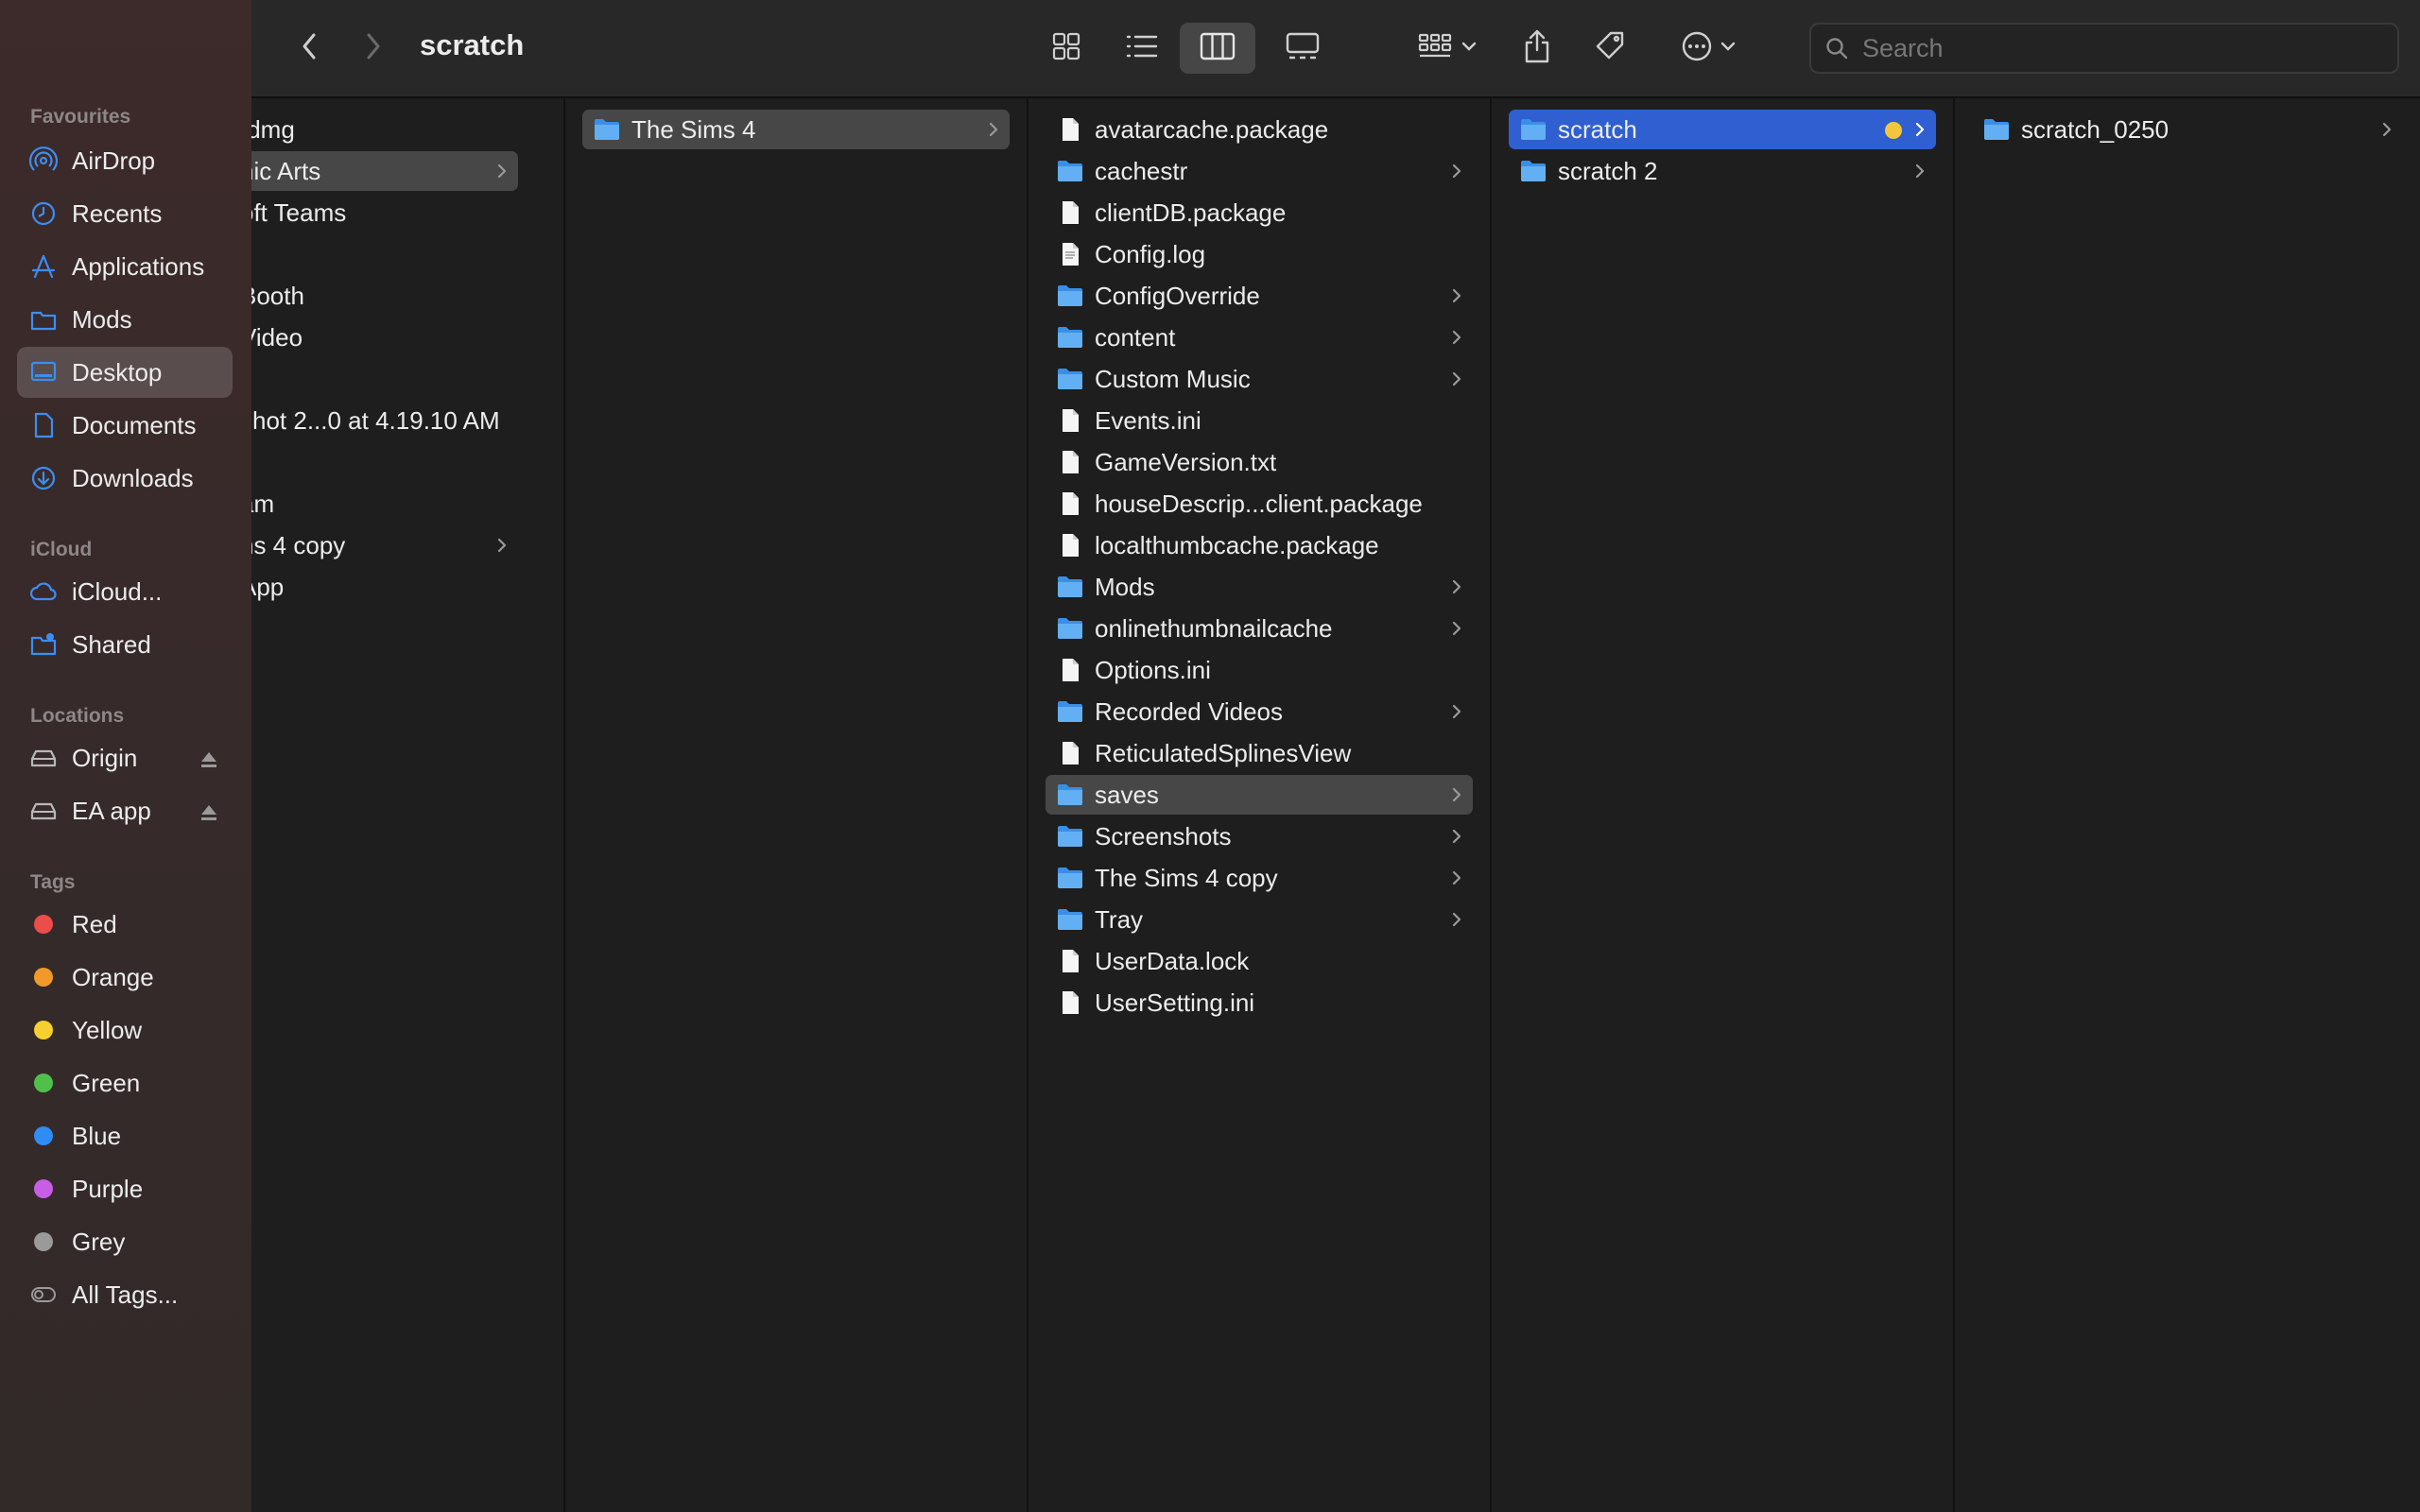 Image resolution: width=2420 pixels, height=1512 pixels. What do you see at coordinates (117, 213) in the screenshot?
I see `sidebar-item-label: Recents` at bounding box center [117, 213].